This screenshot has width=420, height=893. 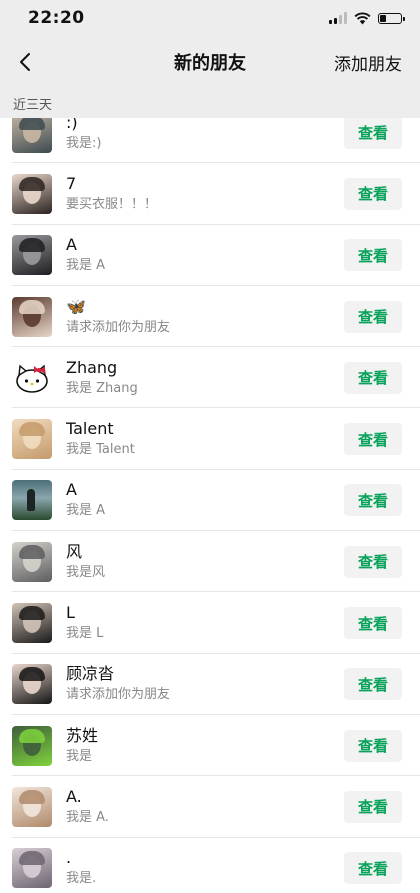 What do you see at coordinates (90, 674) in the screenshot?
I see `contact-name: 顾凉沓` at bounding box center [90, 674].